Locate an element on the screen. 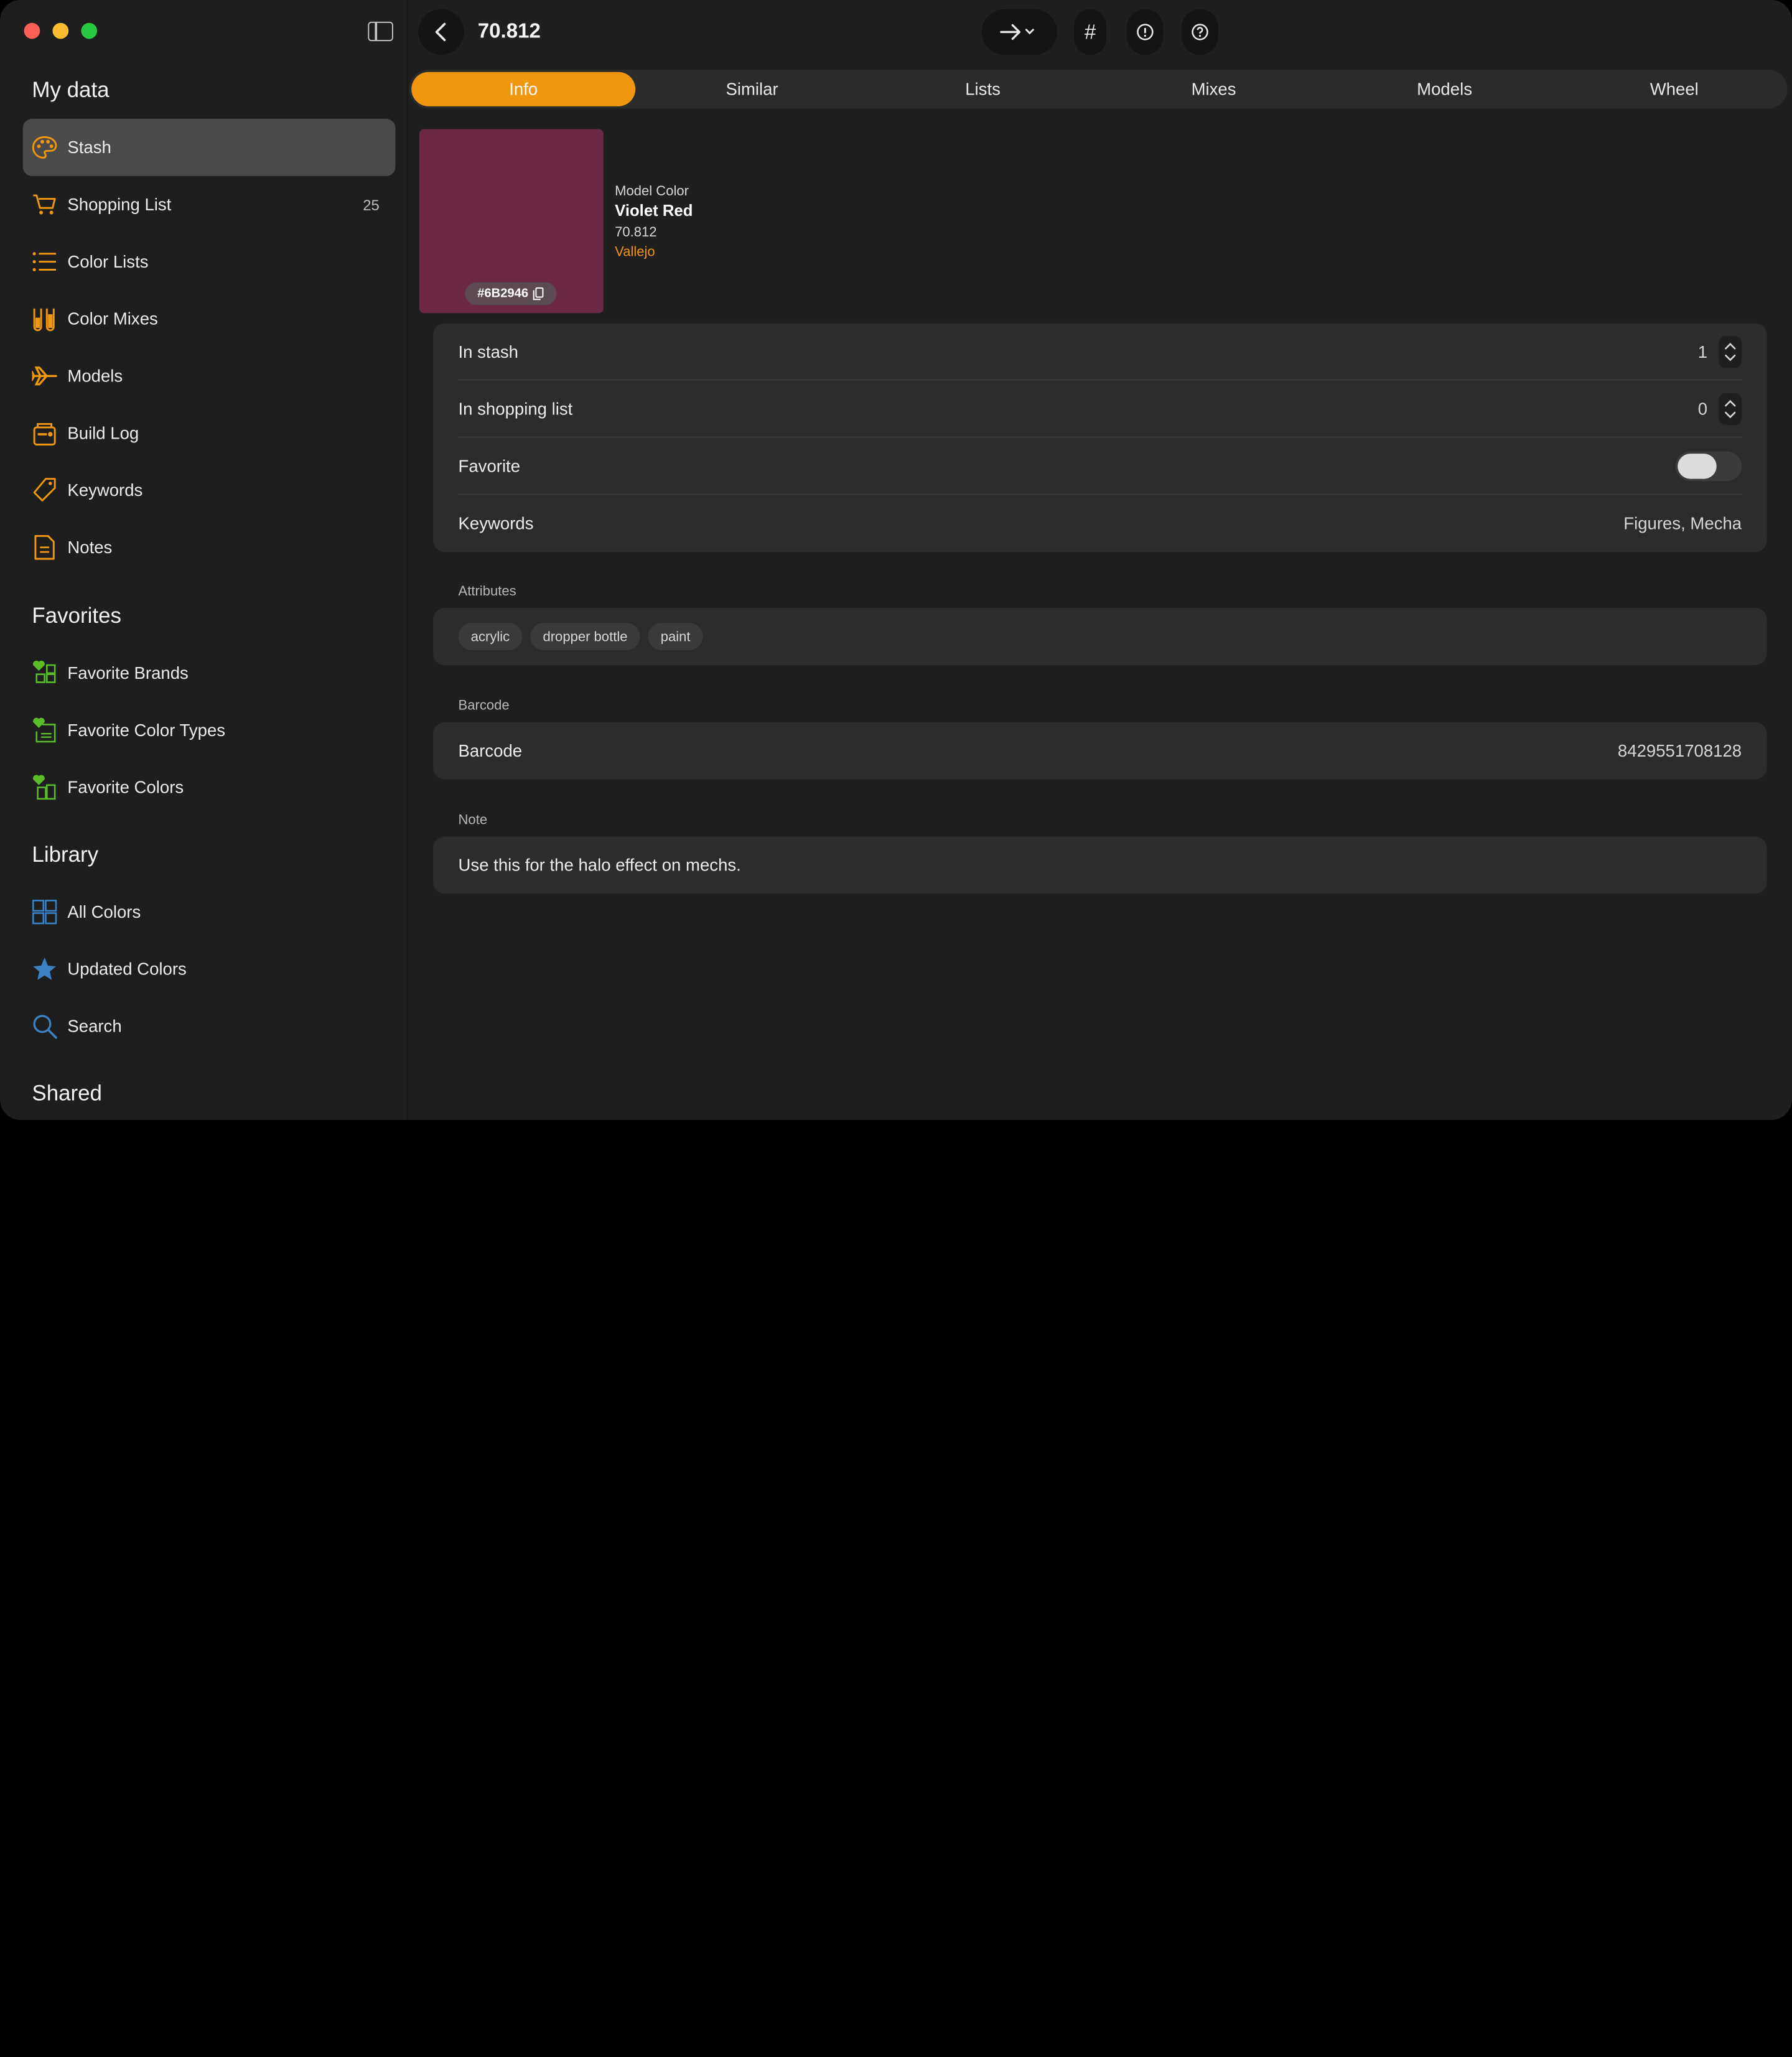 Image resolution: width=1792 pixels, height=2057 pixels. document-icon is located at coordinates (44, 547).